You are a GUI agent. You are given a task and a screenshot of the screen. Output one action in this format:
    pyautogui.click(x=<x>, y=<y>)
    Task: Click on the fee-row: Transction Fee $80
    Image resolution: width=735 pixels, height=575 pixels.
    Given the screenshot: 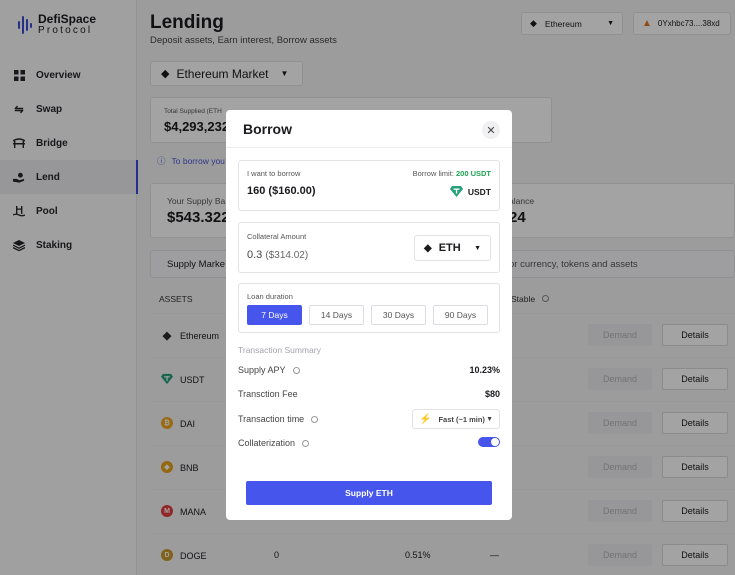 What is the action you would take?
    pyautogui.click(x=369, y=395)
    